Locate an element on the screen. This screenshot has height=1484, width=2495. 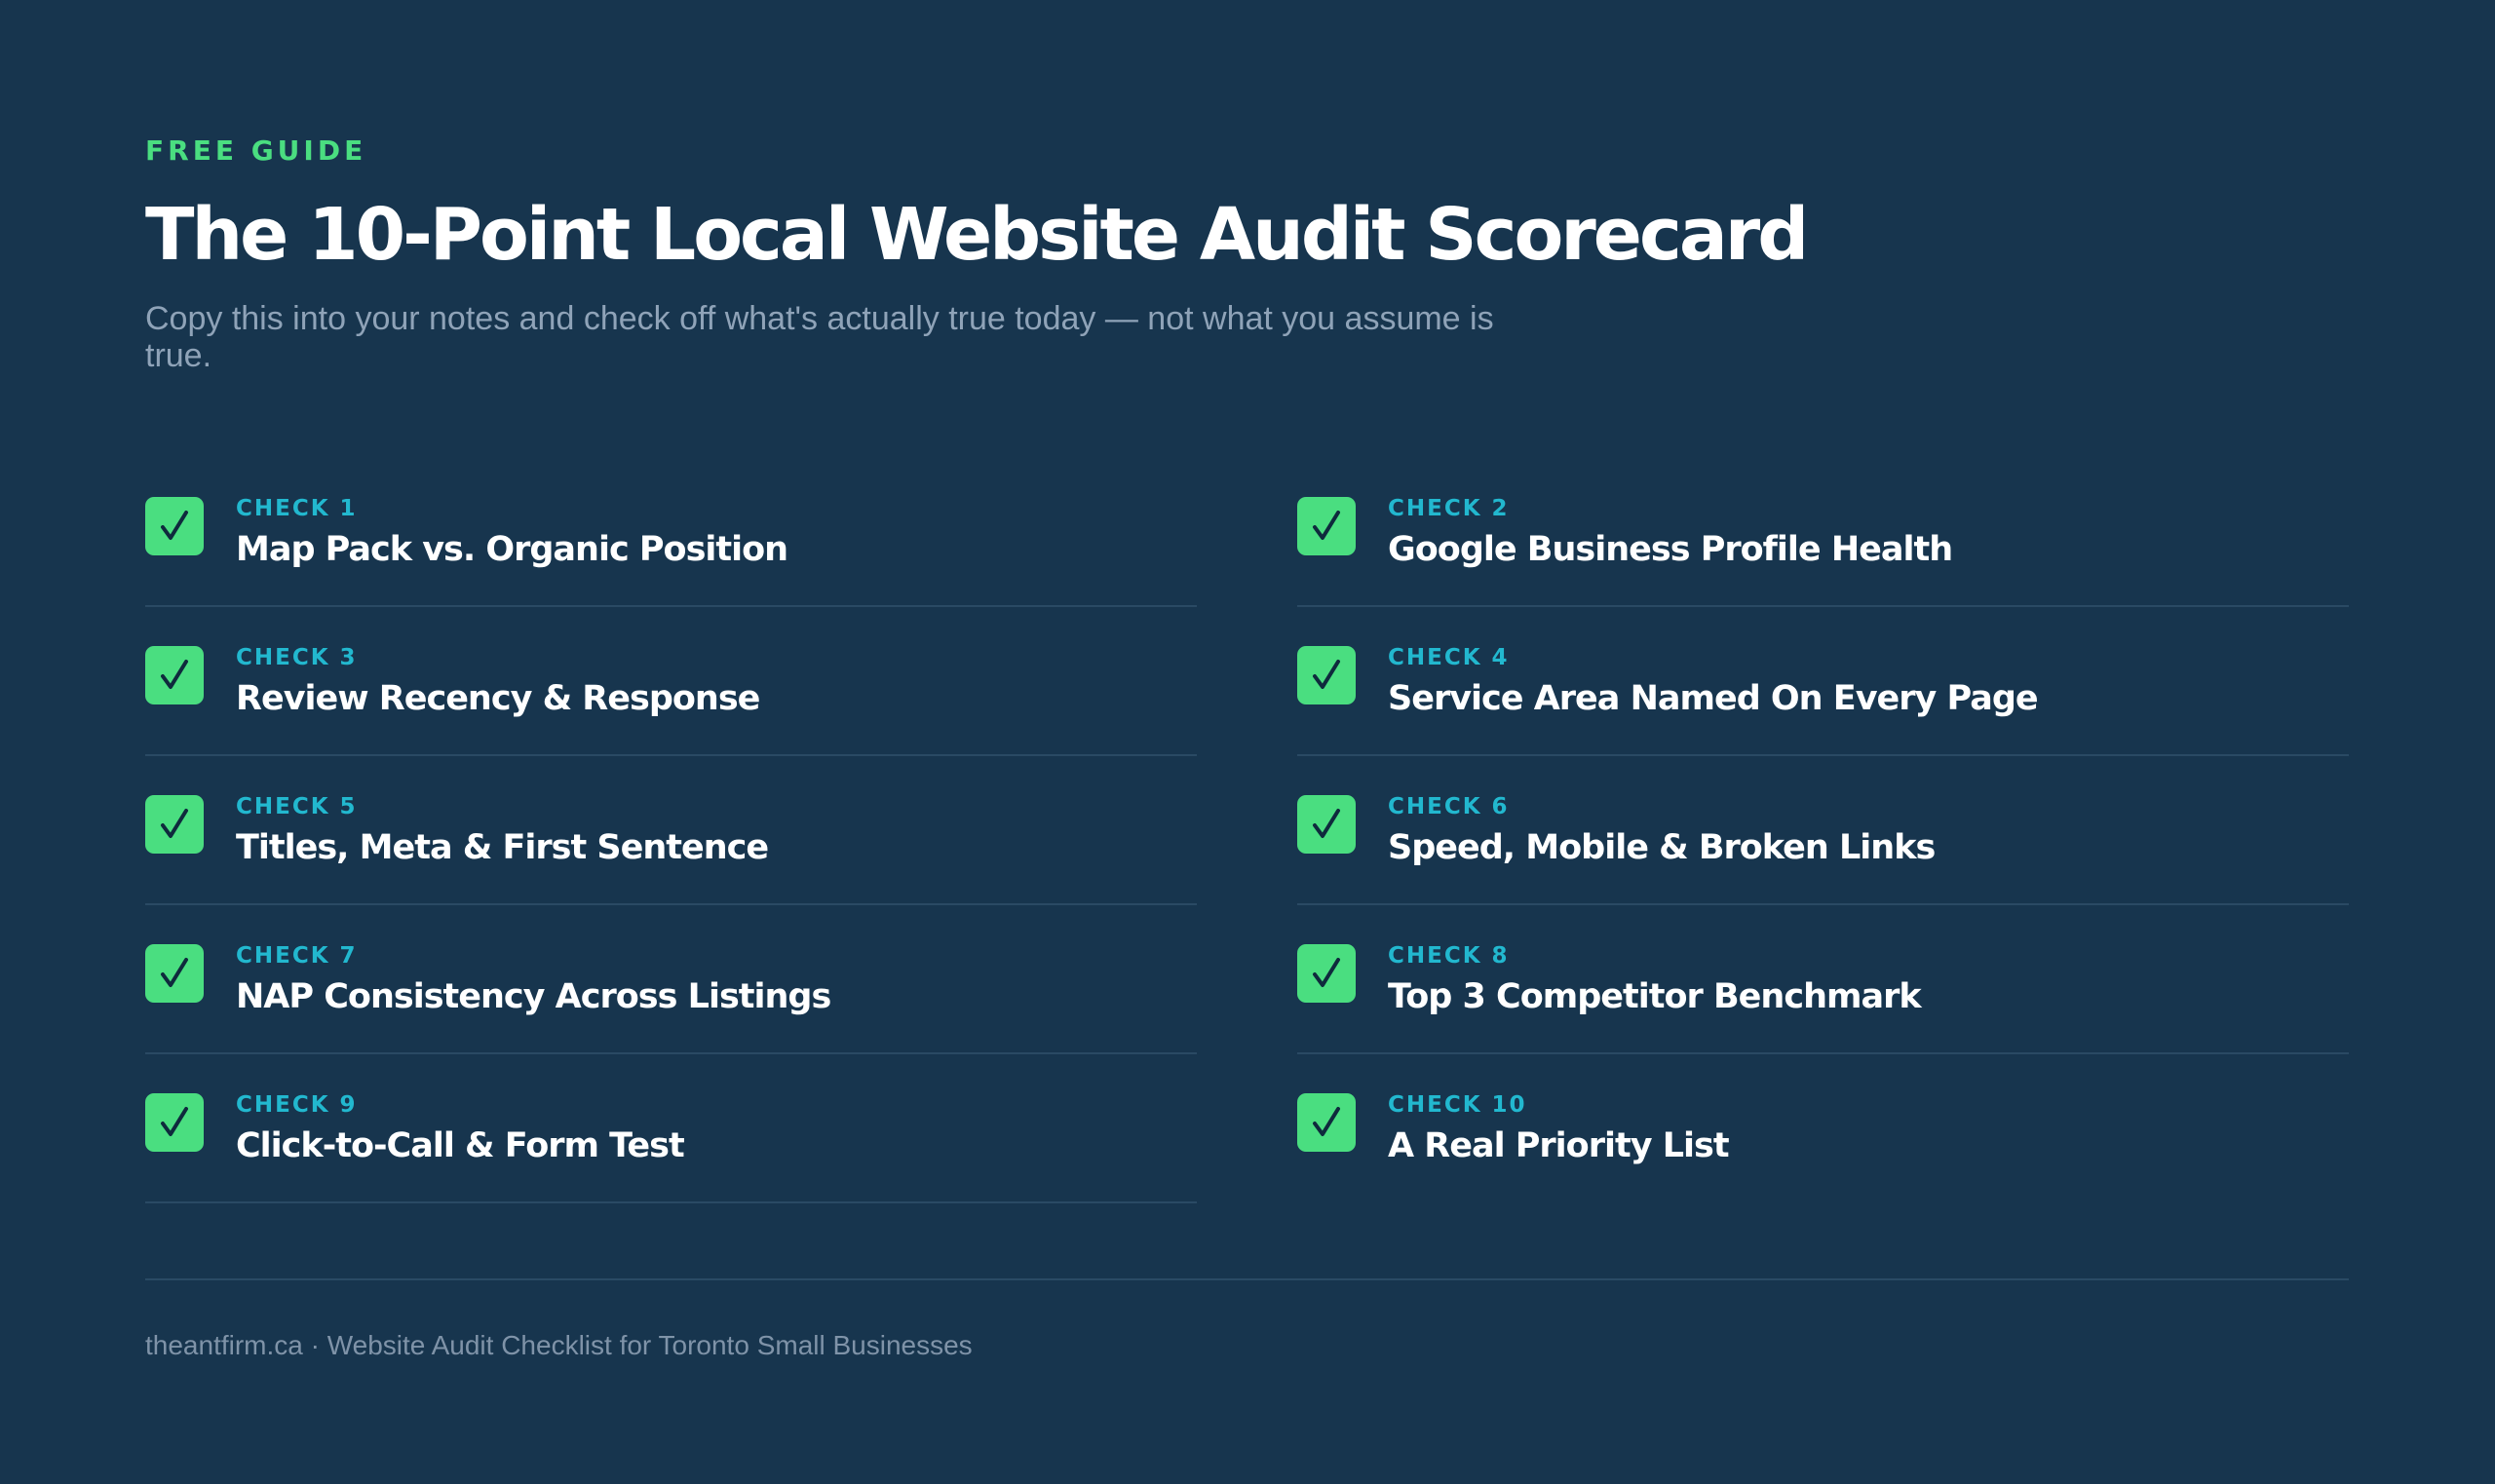
check-item: CHECK 8 Top 3 Competitor Benchmark is located at coordinates (1823, 979).